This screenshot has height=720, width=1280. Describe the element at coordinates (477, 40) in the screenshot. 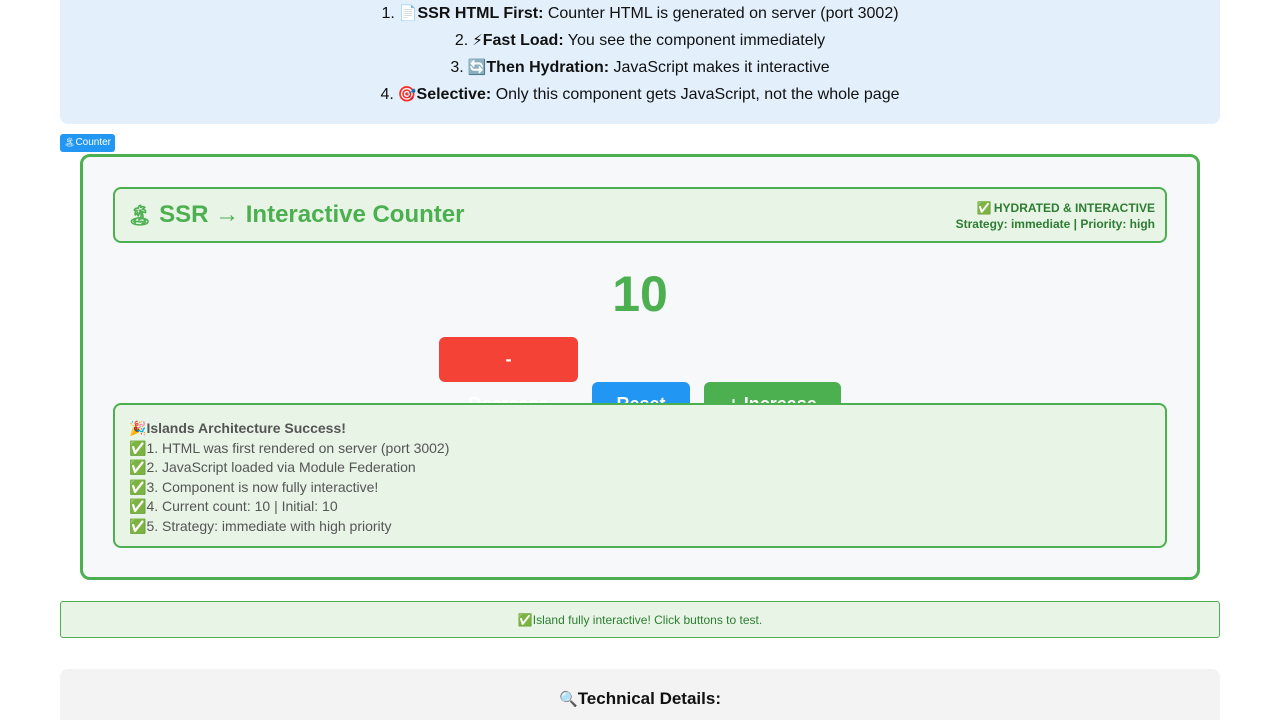

I see `lightning-icon: ⚡` at that location.